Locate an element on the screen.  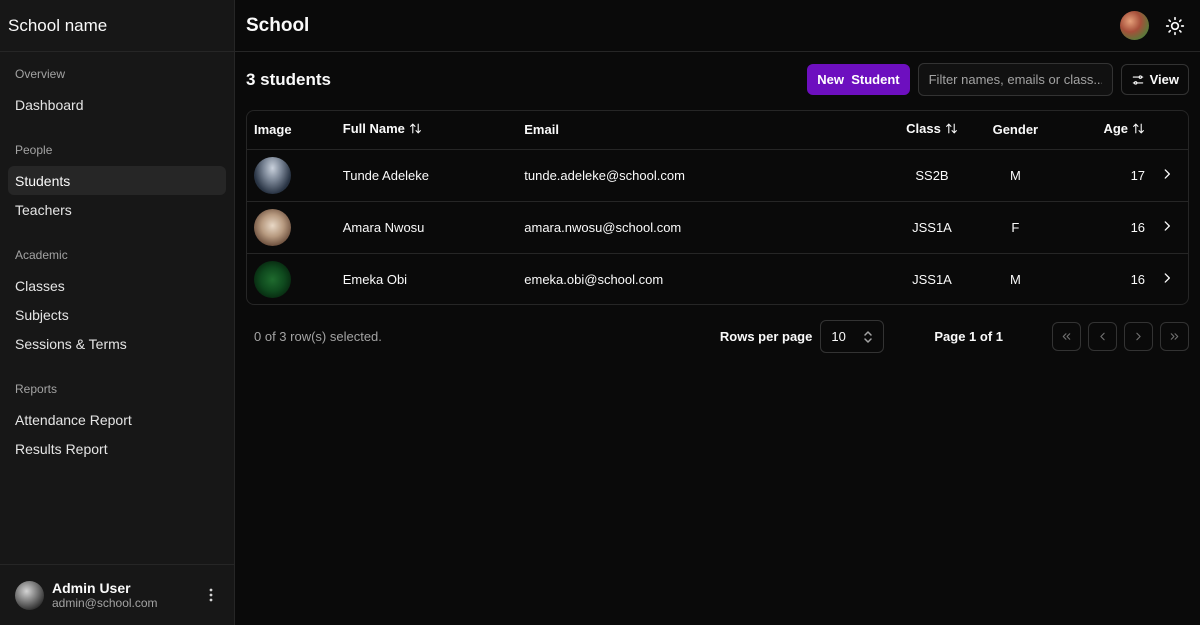
more-vertical-icon is located at coordinates (211, 595).